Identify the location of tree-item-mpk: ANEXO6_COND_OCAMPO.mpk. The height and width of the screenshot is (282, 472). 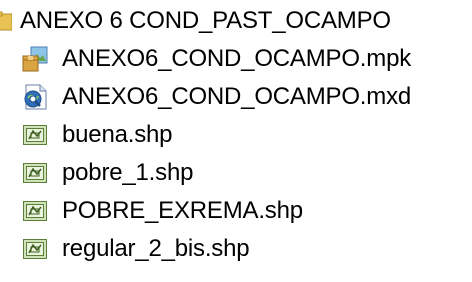
(216, 59).